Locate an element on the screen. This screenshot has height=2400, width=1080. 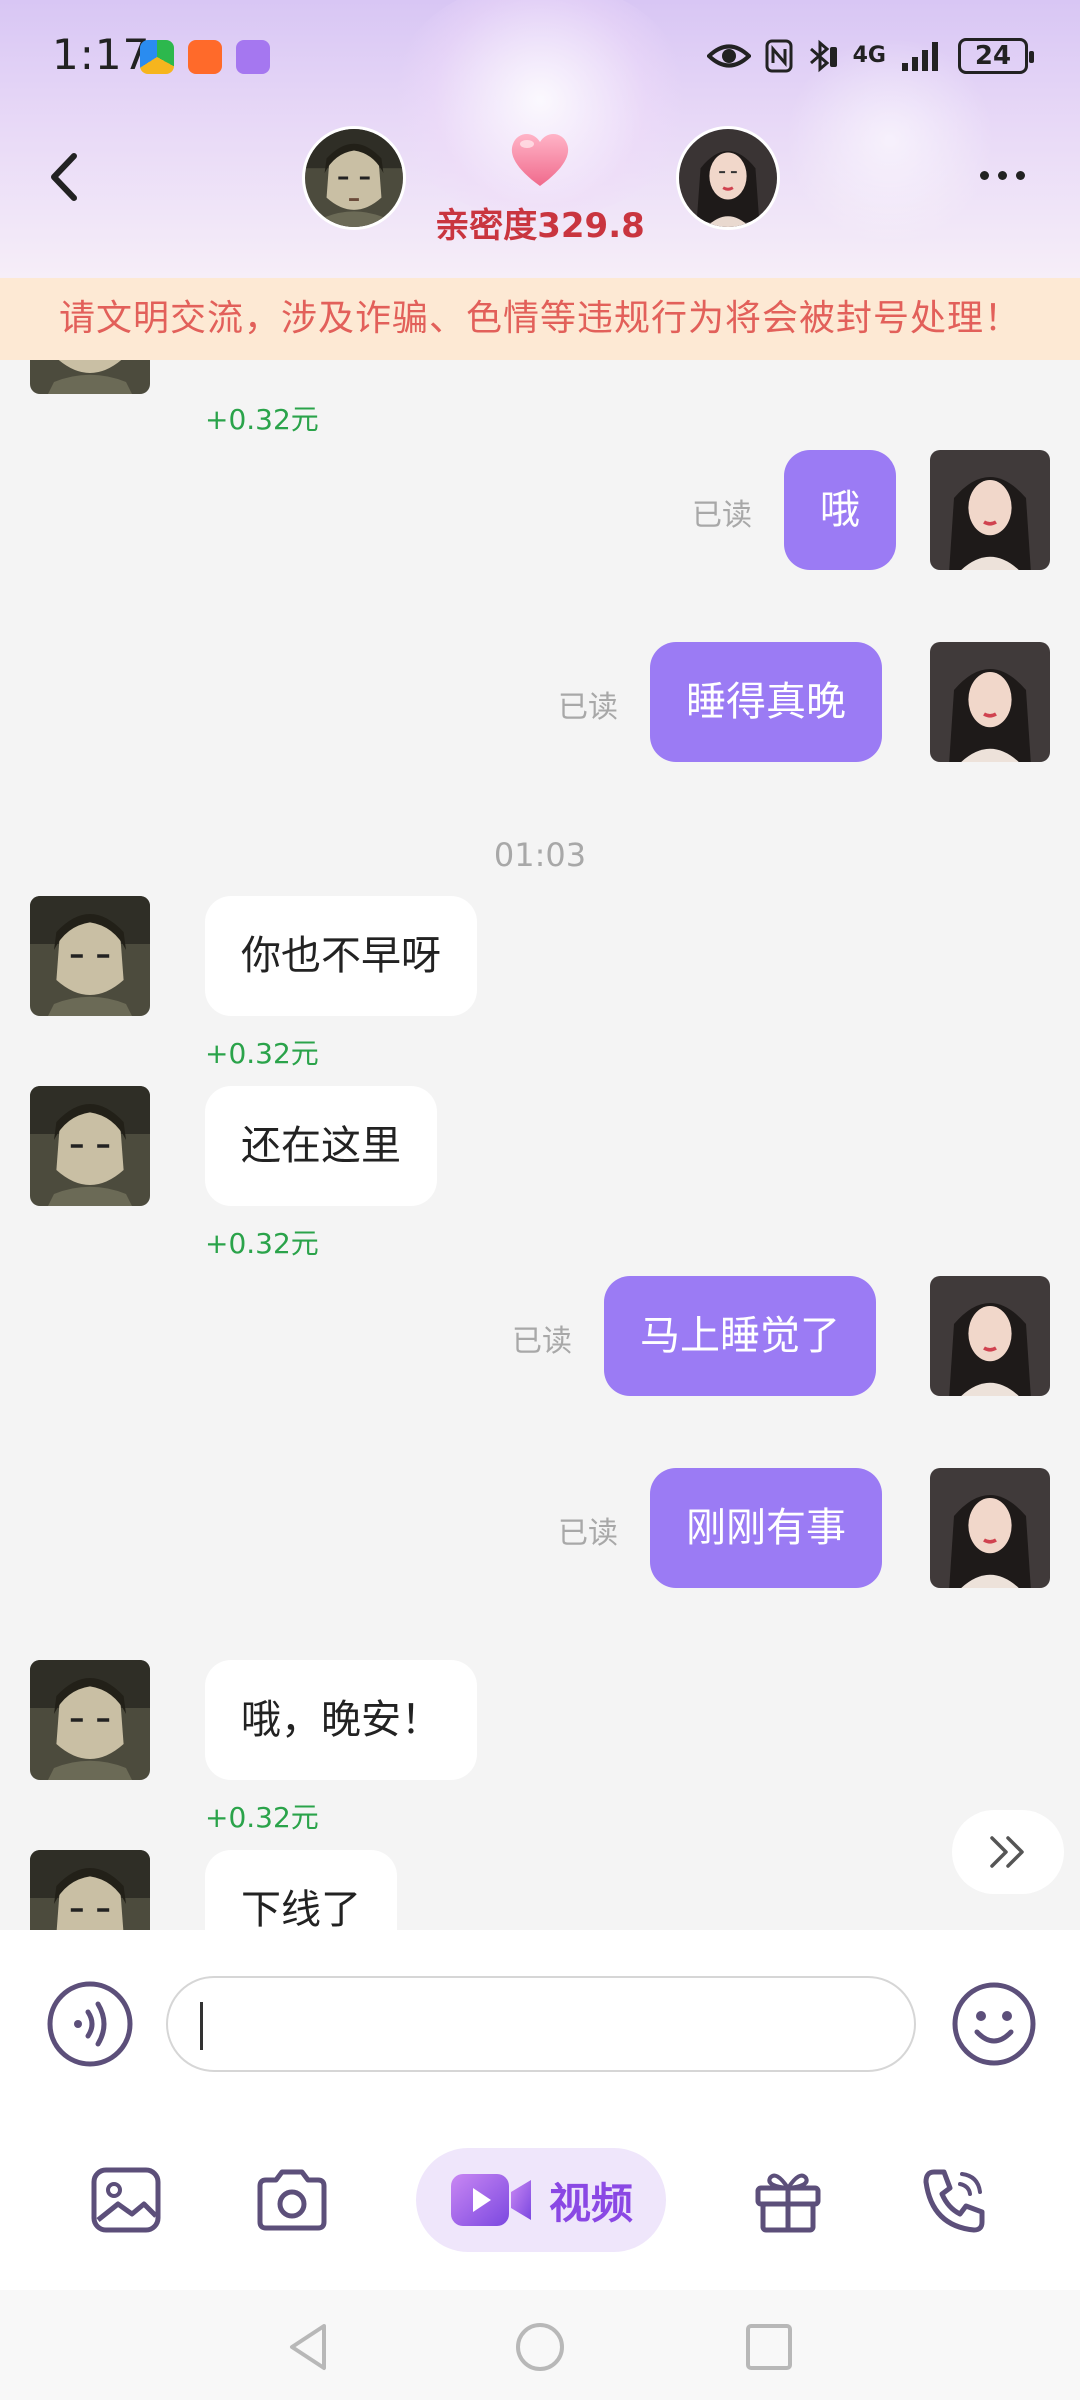
bluetooth-icon is located at coordinates (823, 56).